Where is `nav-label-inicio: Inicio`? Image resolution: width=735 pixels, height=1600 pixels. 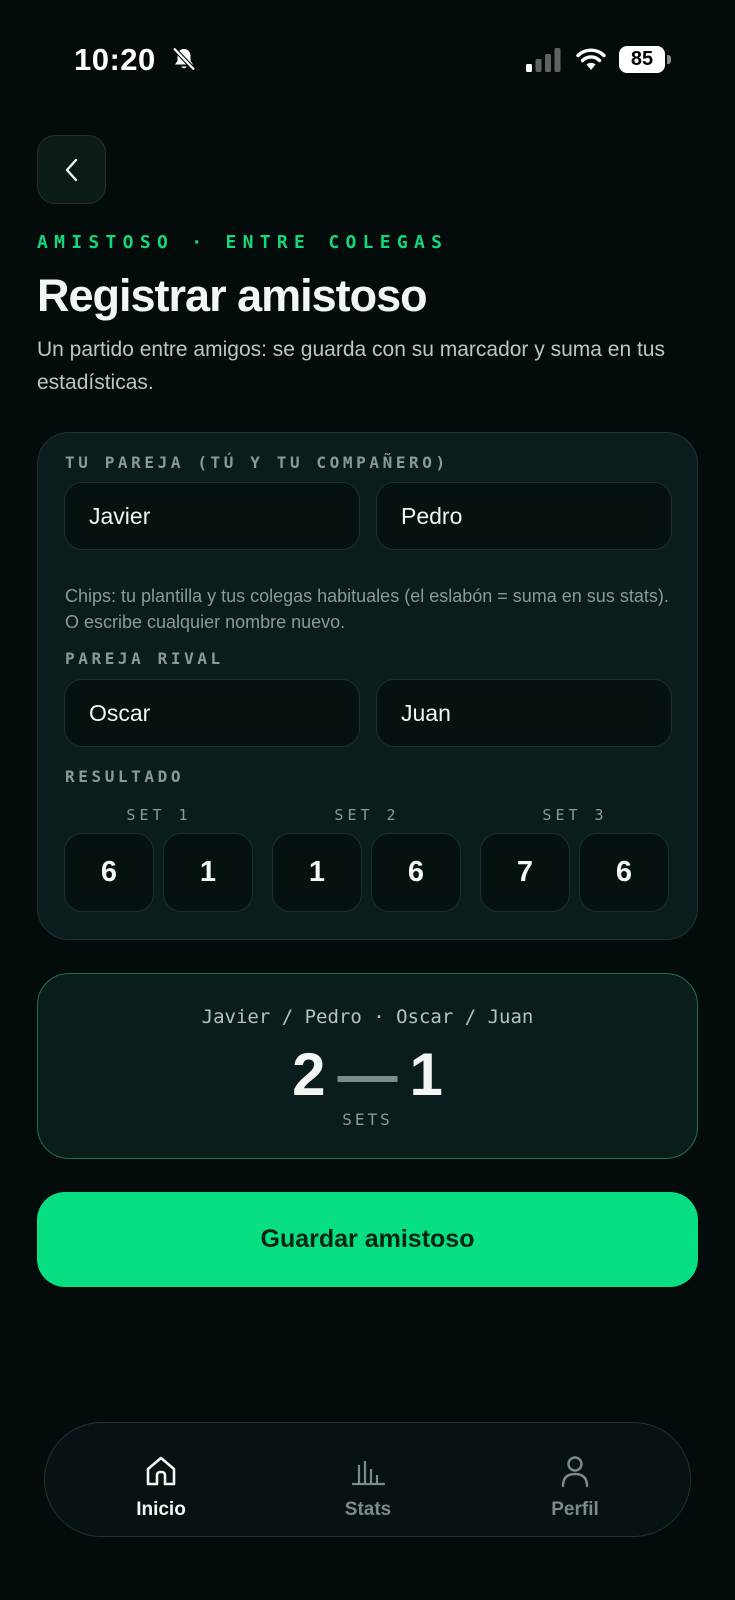
nav-label-inicio: Inicio is located at coordinates (161, 1509).